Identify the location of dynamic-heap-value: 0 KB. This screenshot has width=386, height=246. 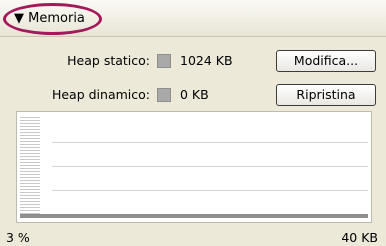
(194, 94).